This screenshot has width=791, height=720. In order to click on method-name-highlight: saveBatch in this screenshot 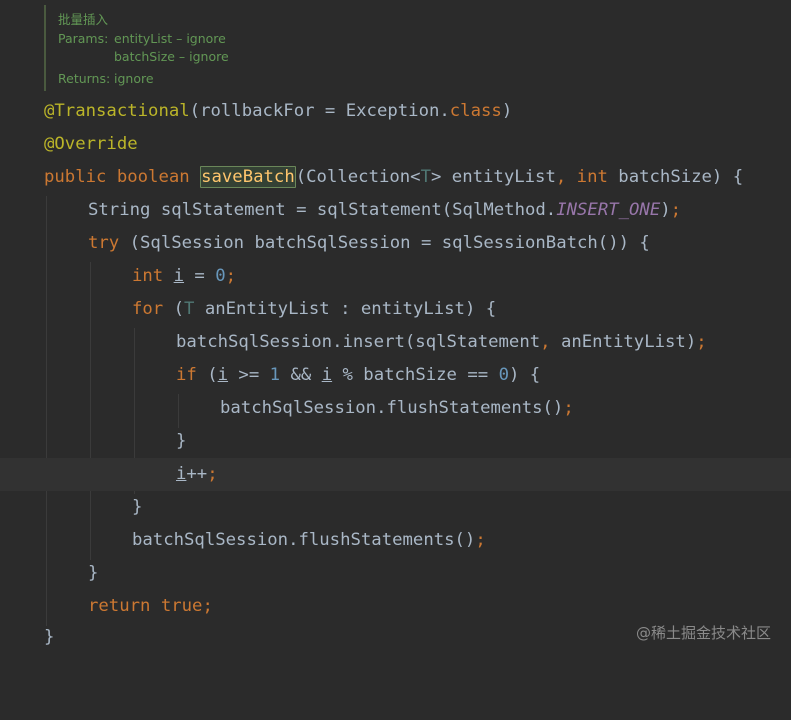, I will do `click(248, 177)`.